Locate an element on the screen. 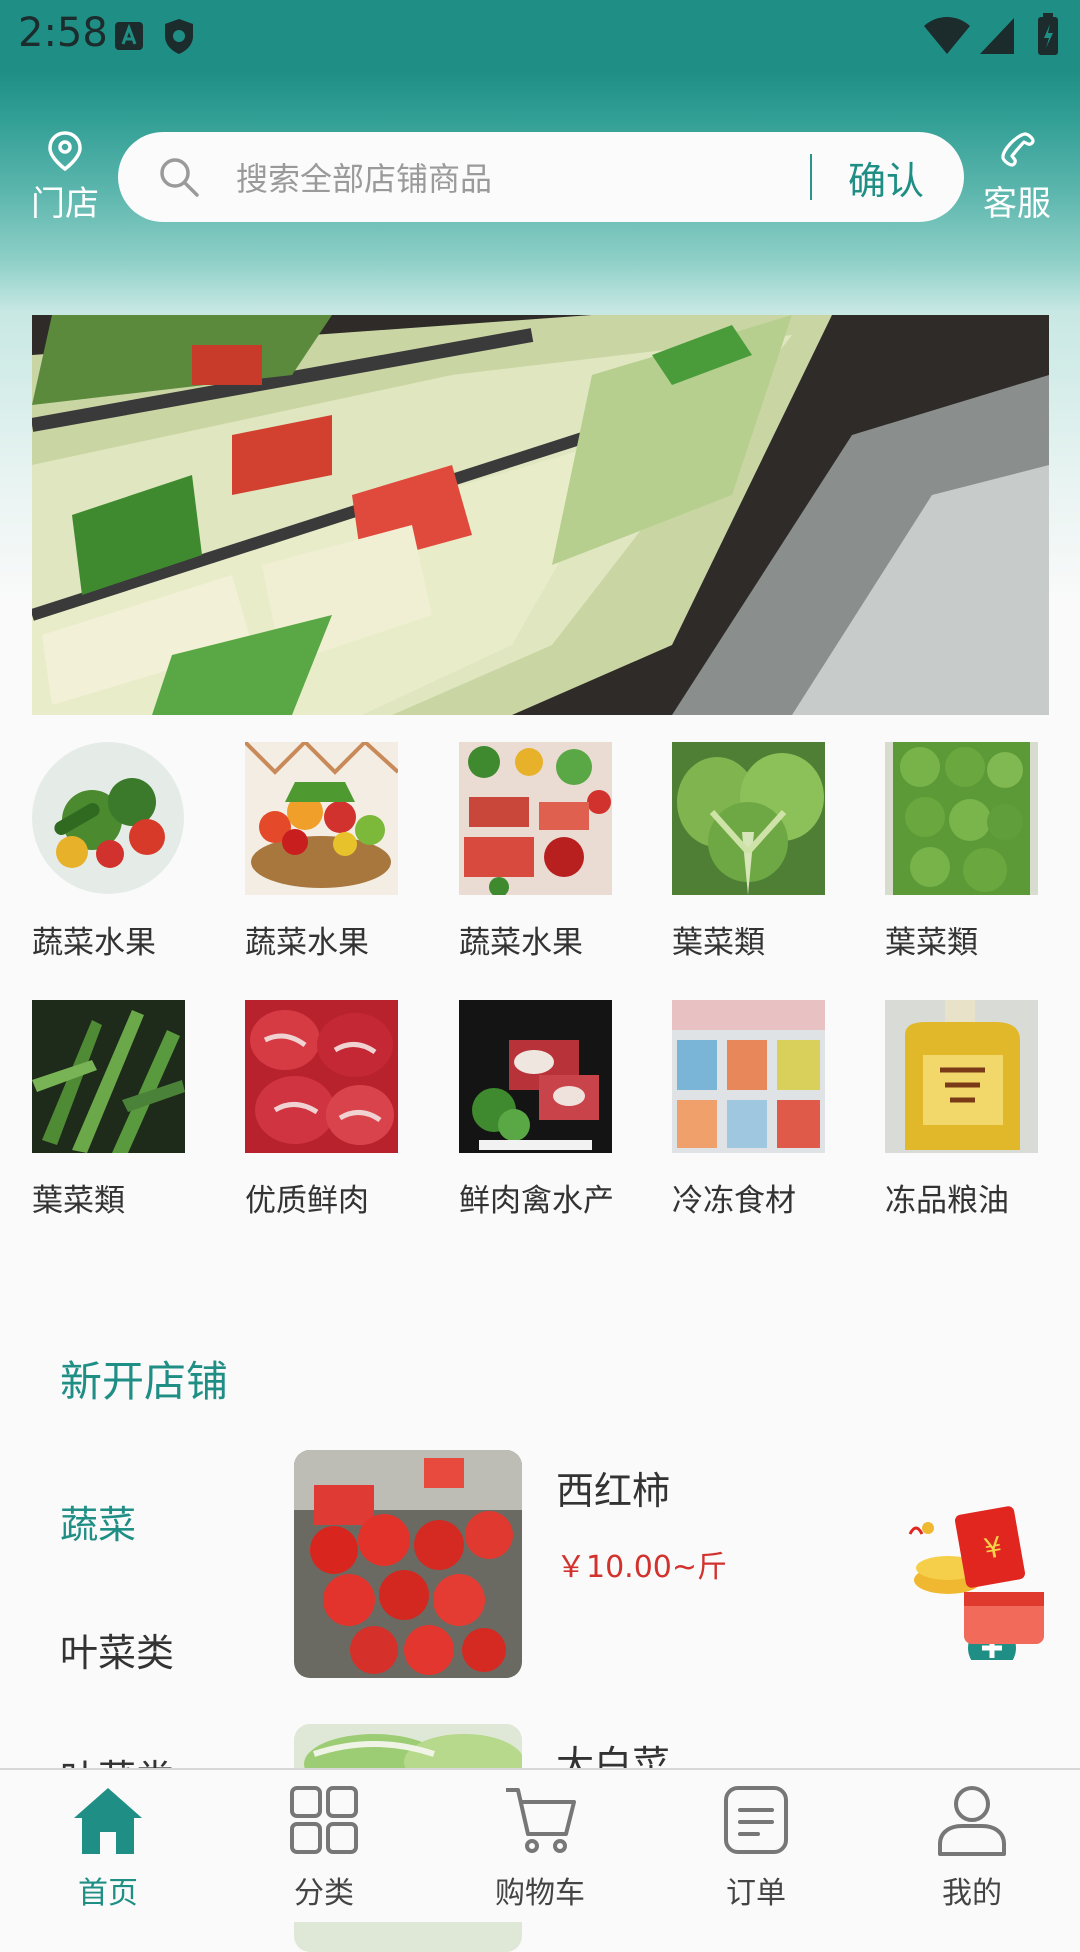 The image size is (1080, 1952). shield-icon is located at coordinates (179, 36).